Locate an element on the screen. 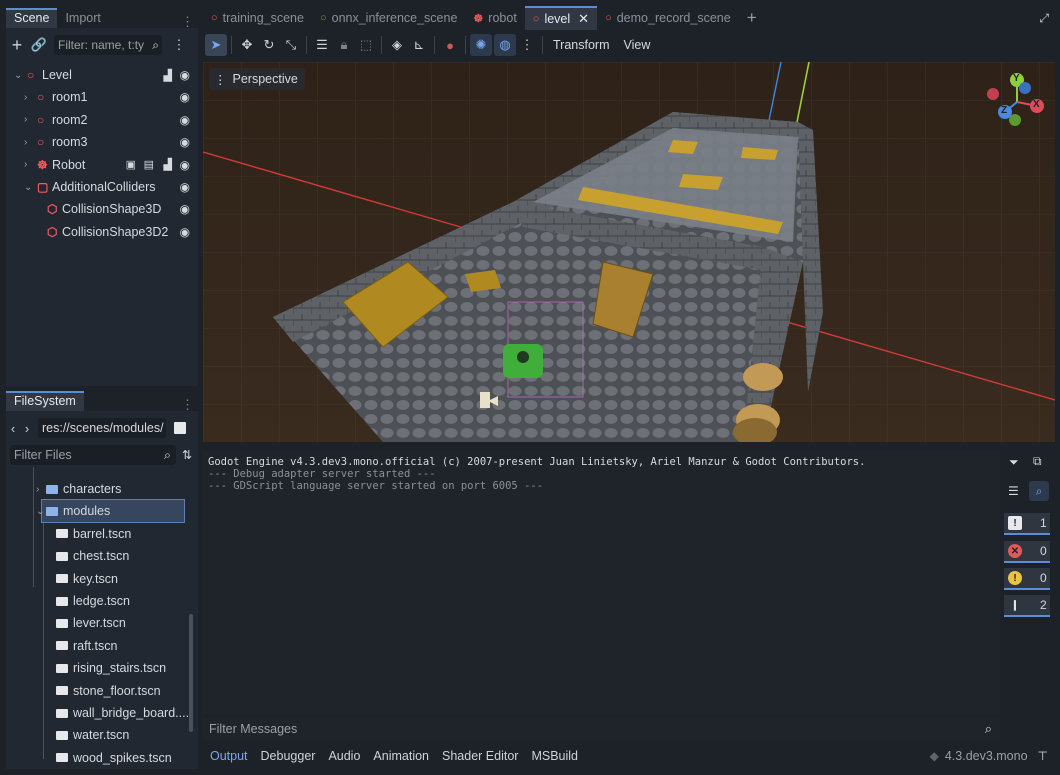  rotate-tool-icon: ↻ is located at coordinates (269, 45).